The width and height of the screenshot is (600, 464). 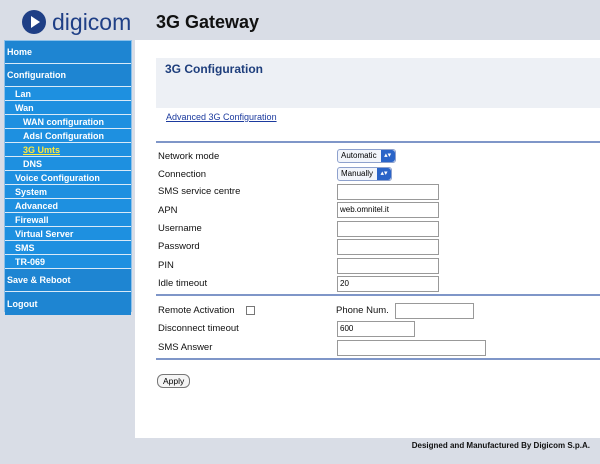 I want to click on username-label: Username, so click(x=180, y=228).